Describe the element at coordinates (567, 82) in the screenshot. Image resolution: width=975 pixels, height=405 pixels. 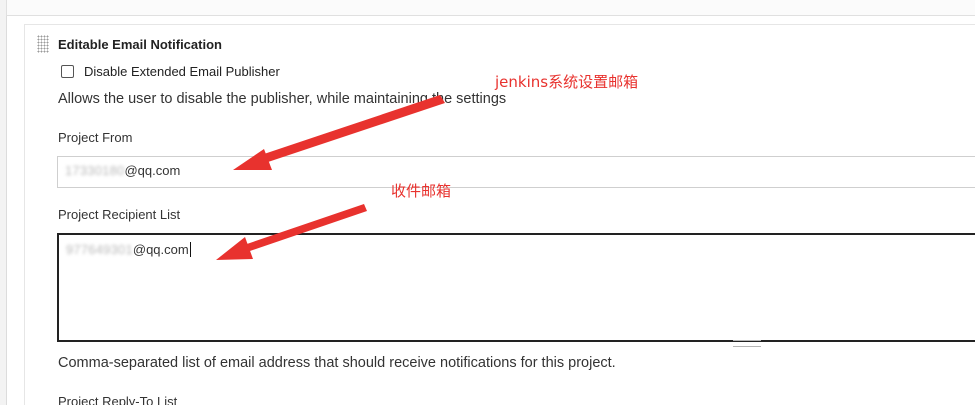
I see `sender-annotation: jenkins系统设置邮箱` at that location.